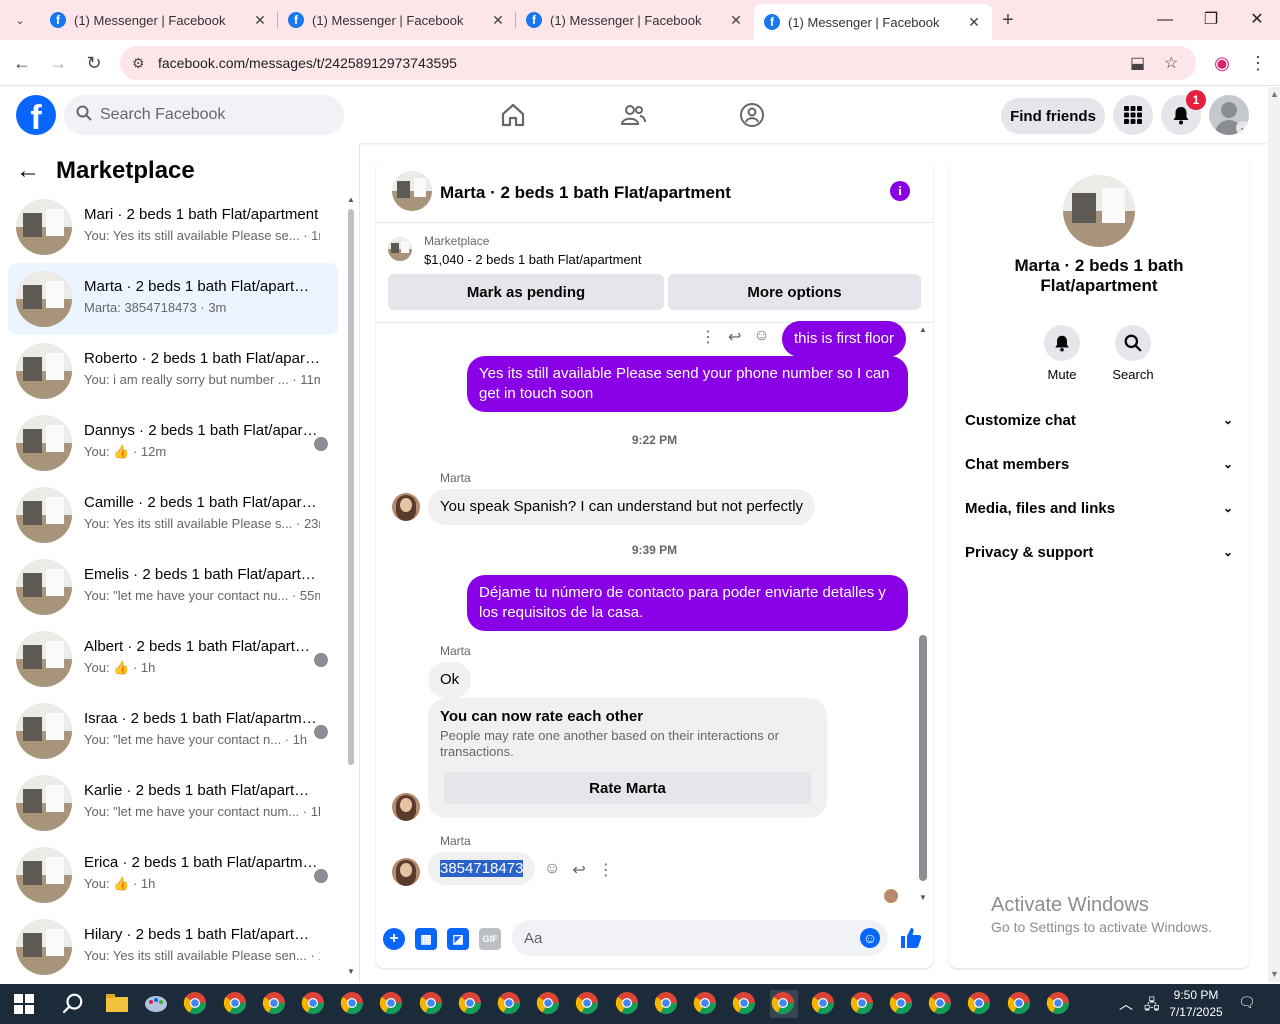  I want to click on chat-title: Marta · 2 beds 1 bath Flat/apartment, so click(585, 193).